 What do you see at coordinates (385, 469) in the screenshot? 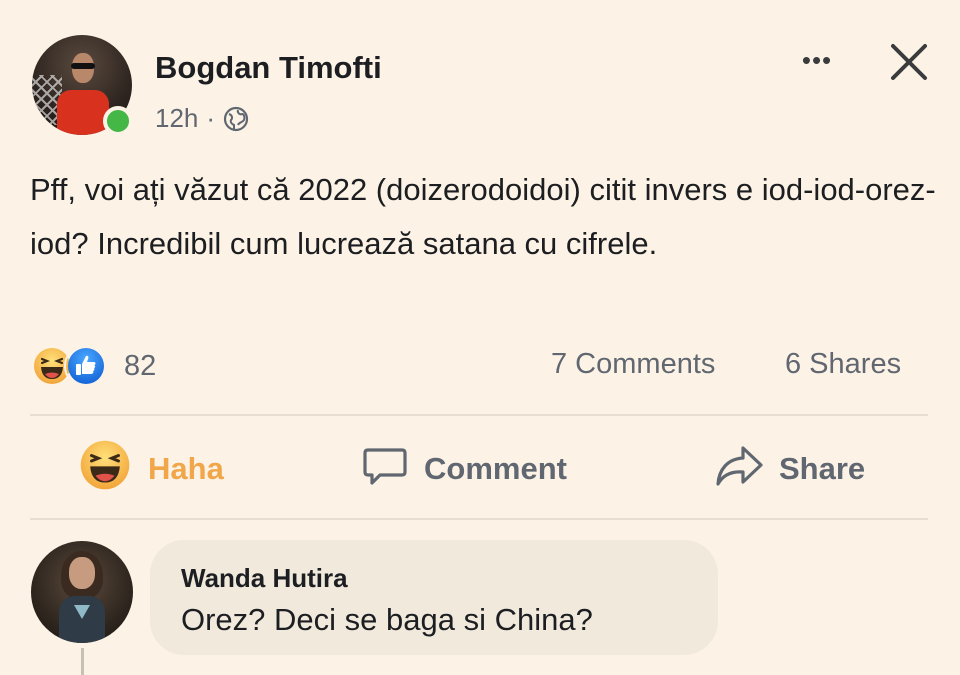
I see `comment-icon` at bounding box center [385, 469].